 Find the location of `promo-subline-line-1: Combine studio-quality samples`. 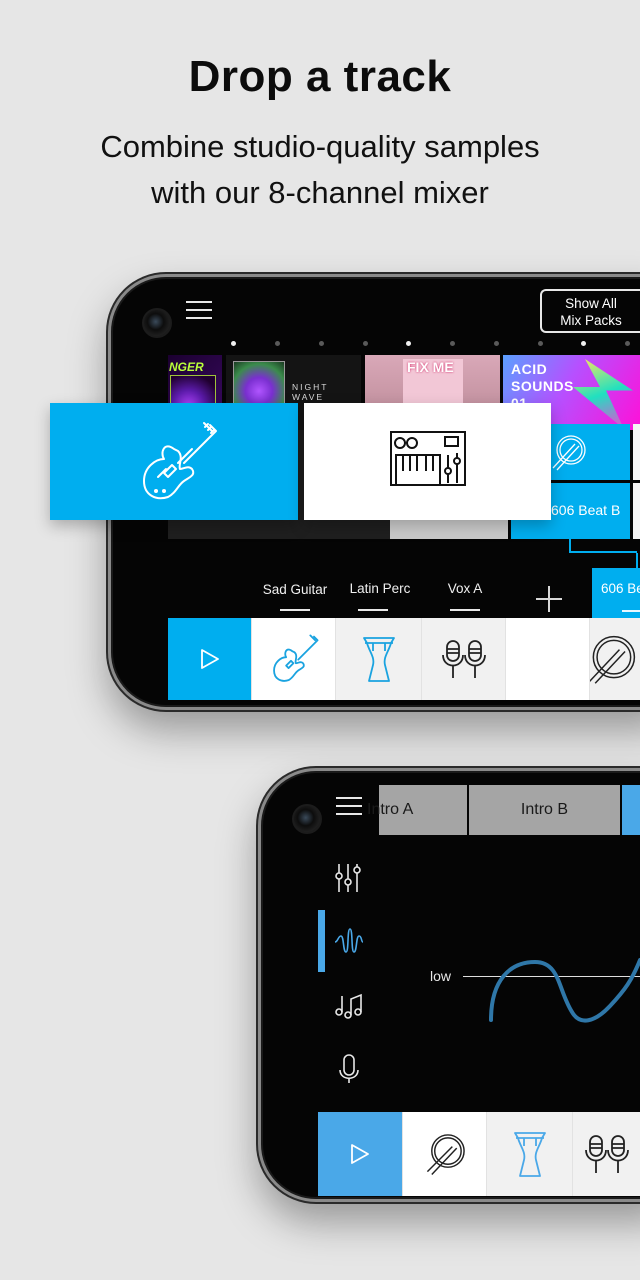

promo-subline-line-1: Combine studio-quality samples is located at coordinates (320, 146).